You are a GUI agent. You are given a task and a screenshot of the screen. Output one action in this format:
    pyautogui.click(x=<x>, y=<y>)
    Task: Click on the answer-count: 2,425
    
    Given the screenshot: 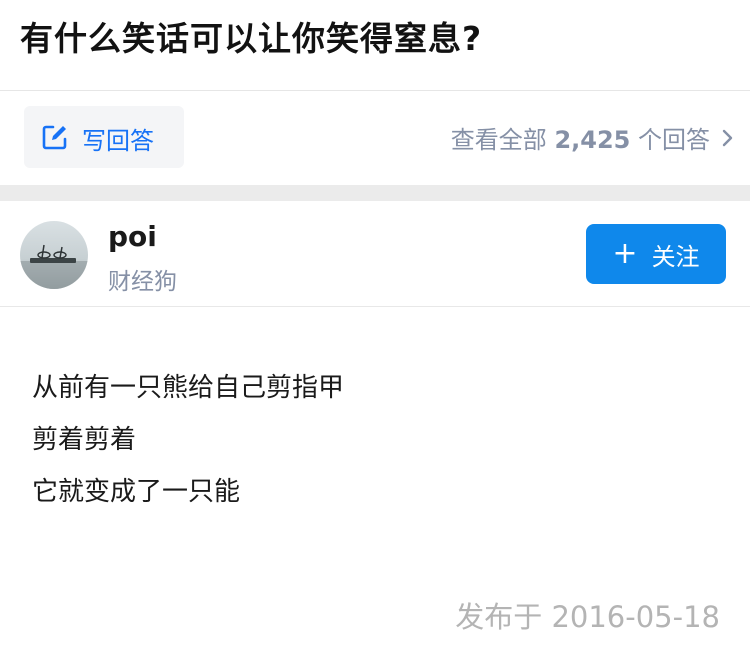 What is the action you would take?
    pyautogui.click(x=592, y=140)
    